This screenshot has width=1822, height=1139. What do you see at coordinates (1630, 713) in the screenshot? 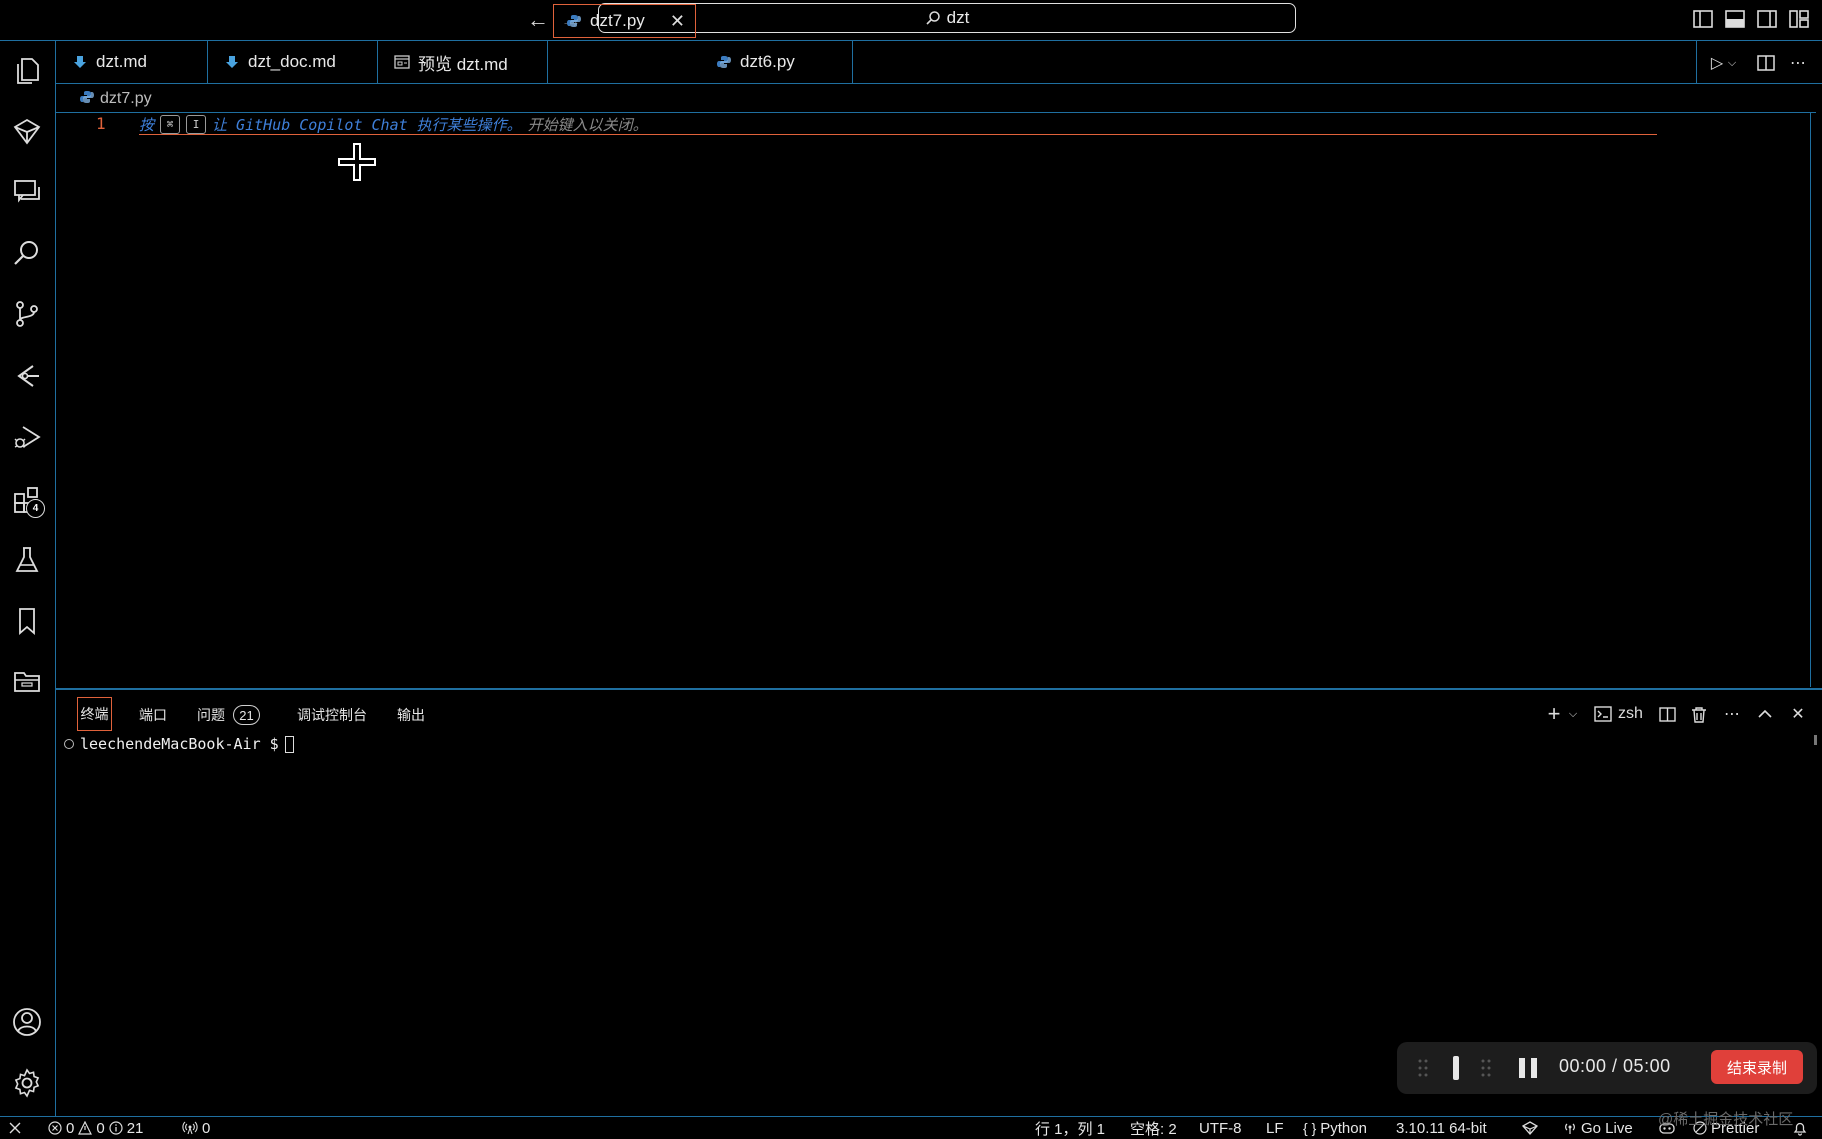
I see `shell-name: zsh` at bounding box center [1630, 713].